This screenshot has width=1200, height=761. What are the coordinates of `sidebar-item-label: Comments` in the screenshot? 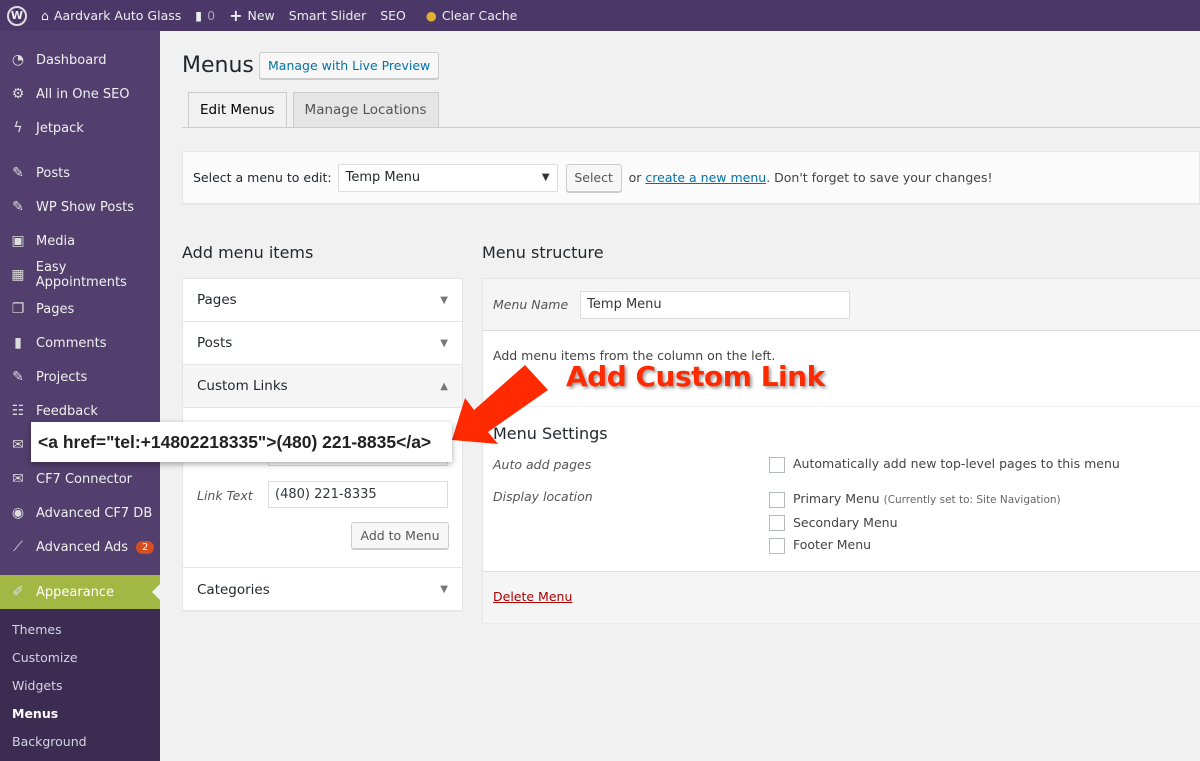 It's located at (71, 343).